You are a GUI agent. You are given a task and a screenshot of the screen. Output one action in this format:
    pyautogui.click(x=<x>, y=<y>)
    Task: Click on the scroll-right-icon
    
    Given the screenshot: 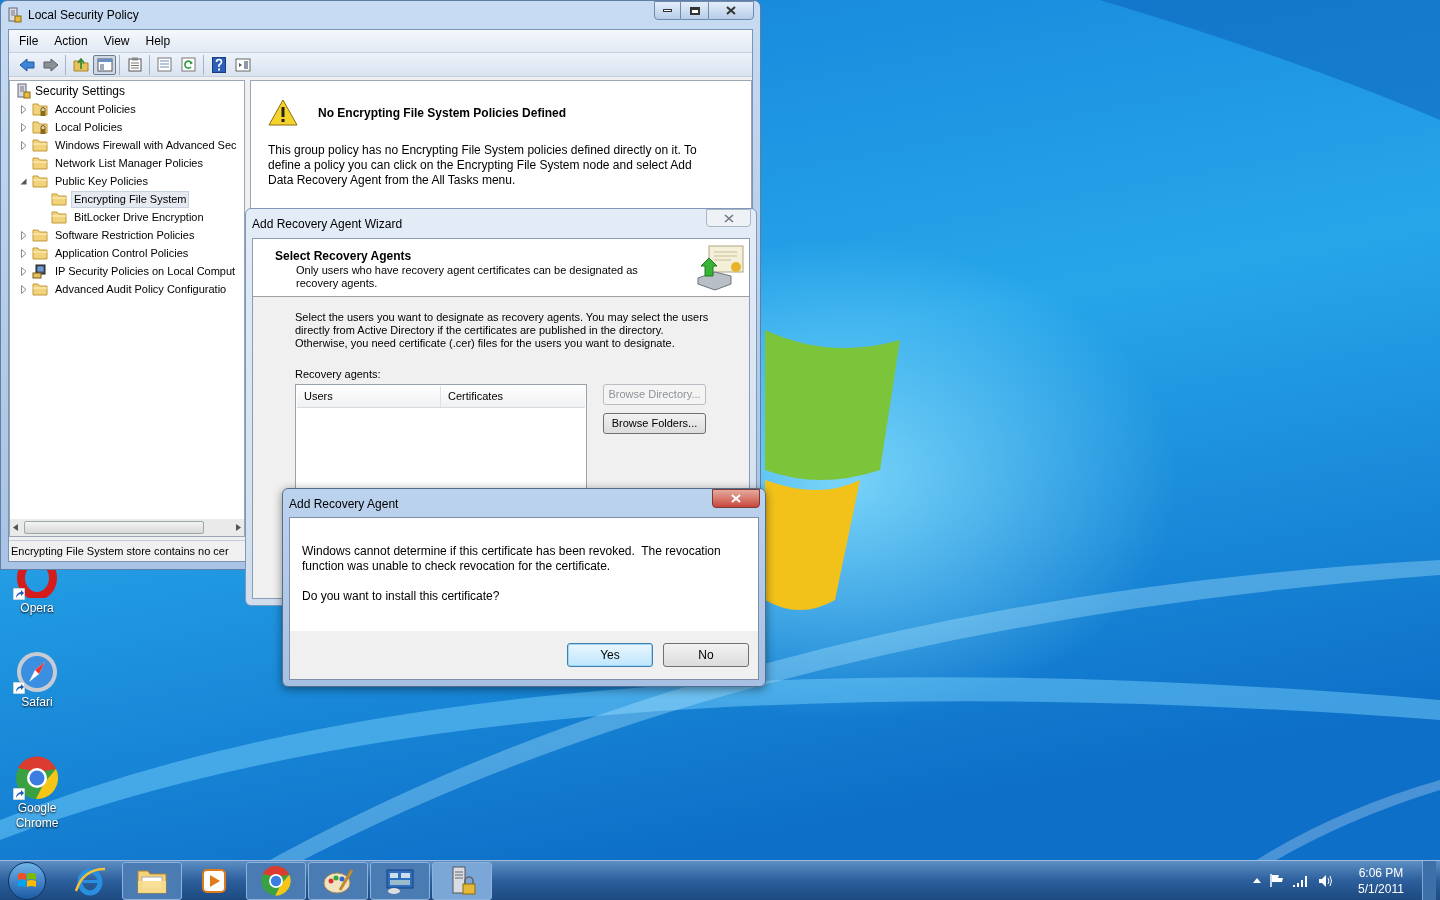 What is the action you would take?
    pyautogui.click(x=238, y=527)
    